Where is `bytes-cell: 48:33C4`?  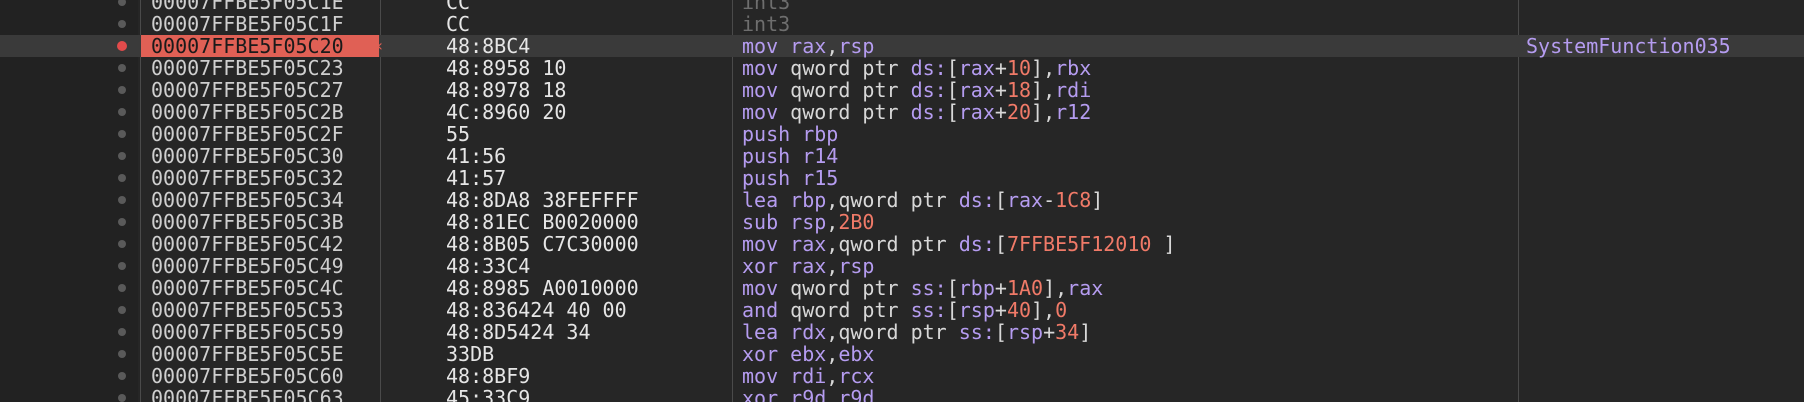
bytes-cell: 48:33C4 is located at coordinates (488, 266).